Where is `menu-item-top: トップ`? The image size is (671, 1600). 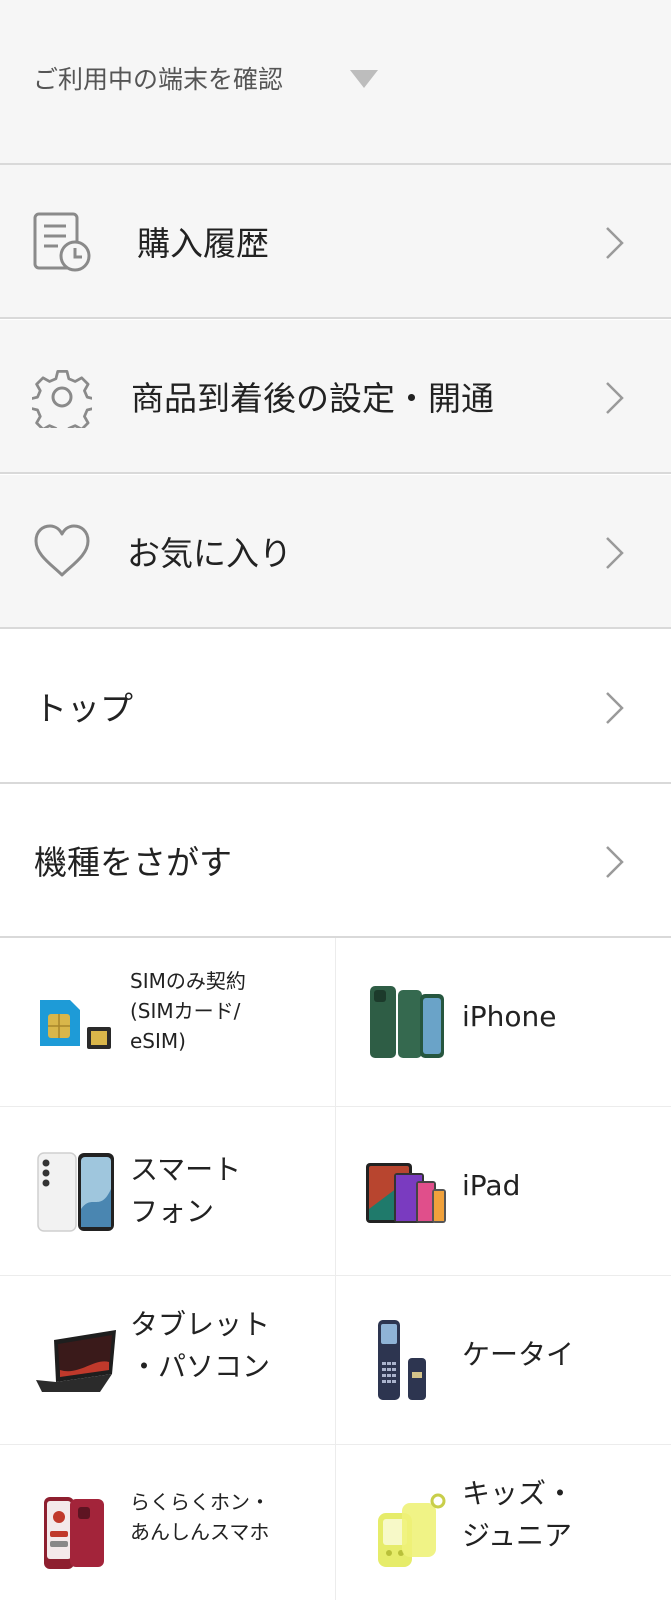
menu-item-top: トップ is located at coordinates (335, 707).